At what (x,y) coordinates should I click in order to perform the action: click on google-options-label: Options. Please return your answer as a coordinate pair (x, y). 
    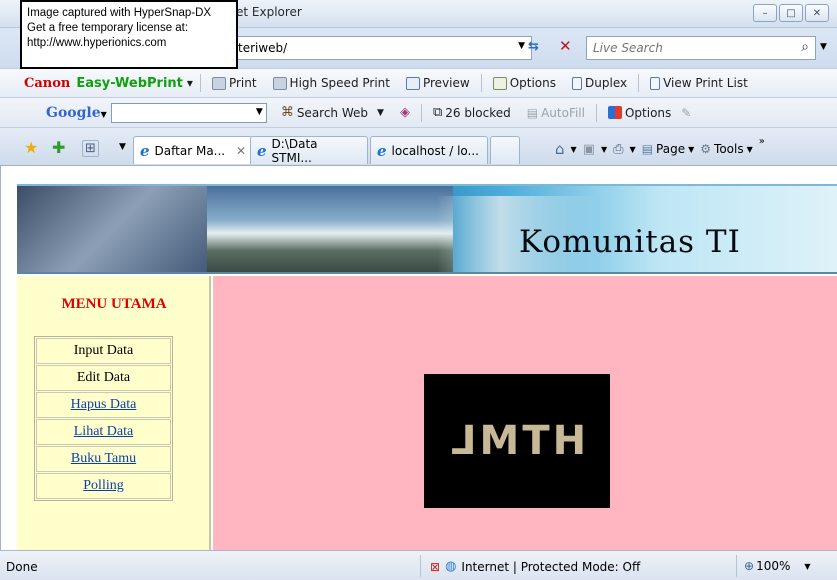
    Looking at the image, I should click on (648, 112).